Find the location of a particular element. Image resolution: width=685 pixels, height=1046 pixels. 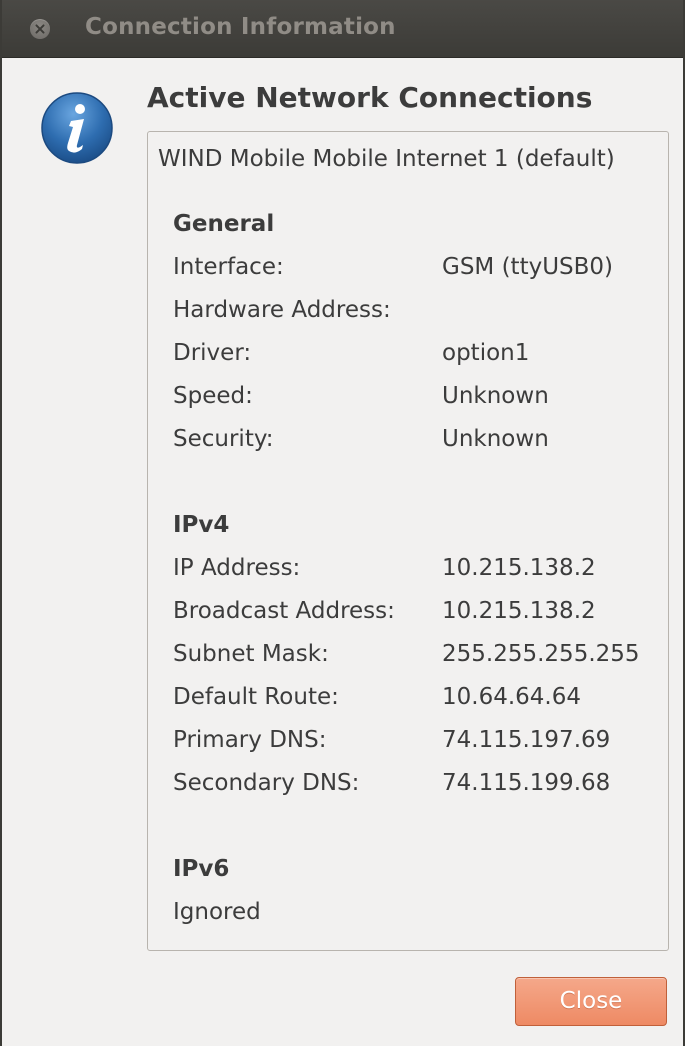

ip-address-label: IP Address: is located at coordinates (237, 568).